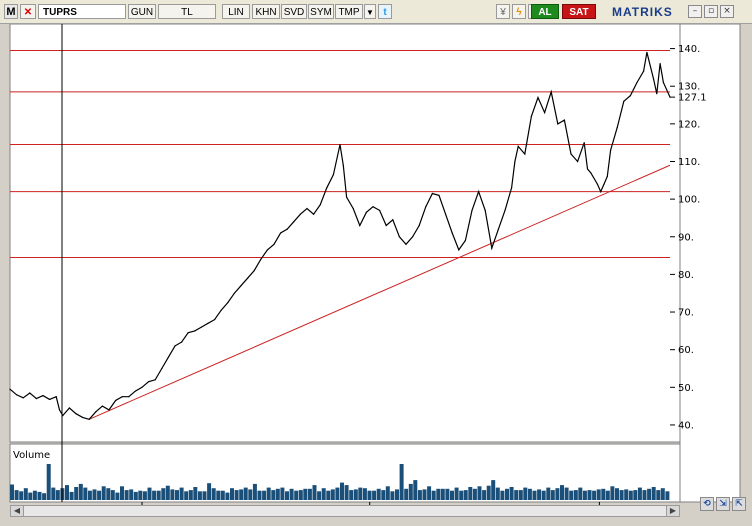  I want to click on zoom-in-icon: ⇲, so click(723, 504).